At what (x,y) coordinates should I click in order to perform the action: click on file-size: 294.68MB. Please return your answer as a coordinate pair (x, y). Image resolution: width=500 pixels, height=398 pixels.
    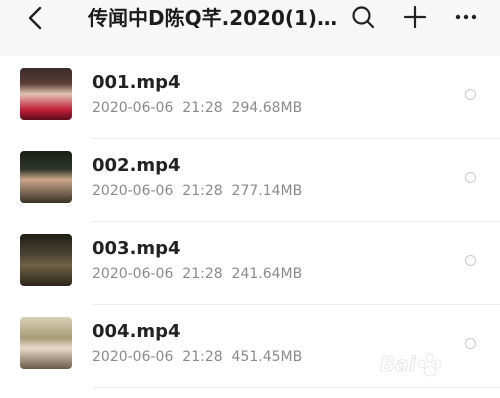
    Looking at the image, I should click on (267, 108).